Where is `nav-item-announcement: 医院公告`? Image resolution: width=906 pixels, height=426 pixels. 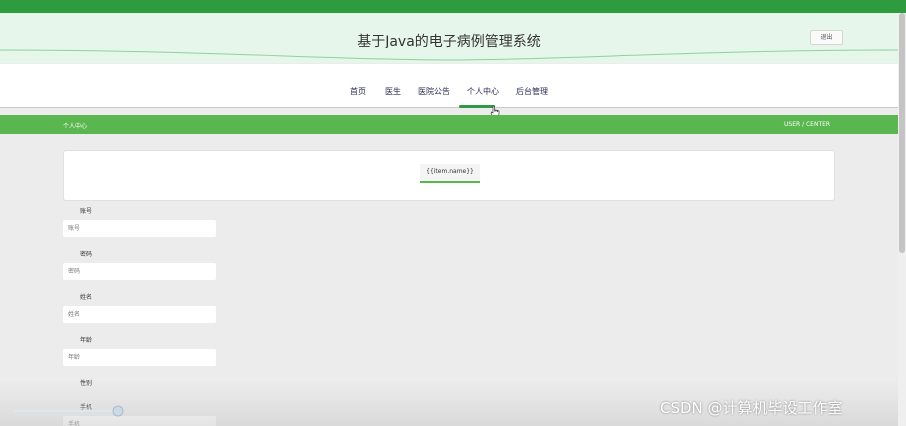
nav-item-announcement: 医院公告 is located at coordinates (434, 91).